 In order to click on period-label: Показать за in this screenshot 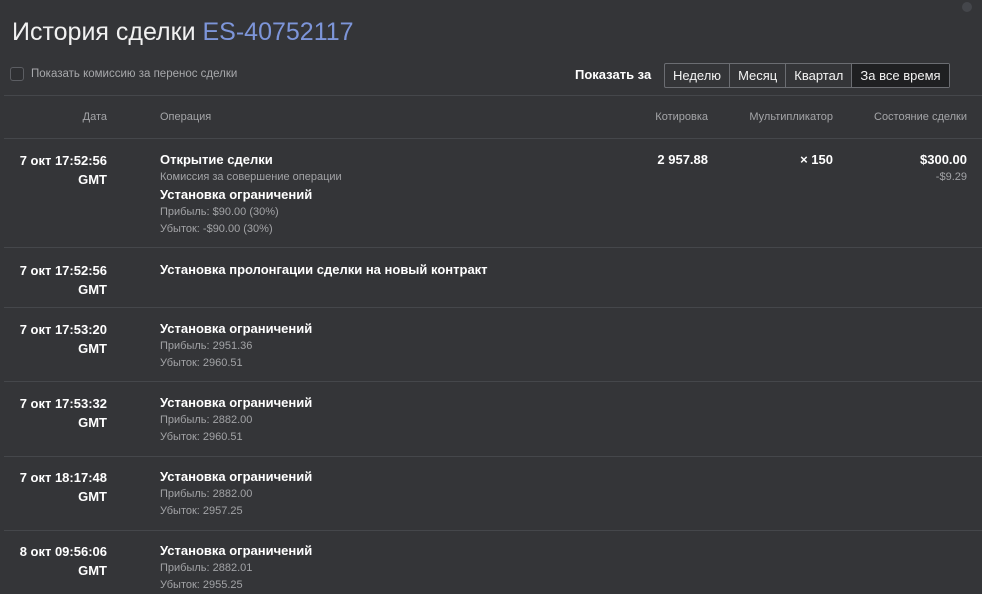, I will do `click(613, 74)`.